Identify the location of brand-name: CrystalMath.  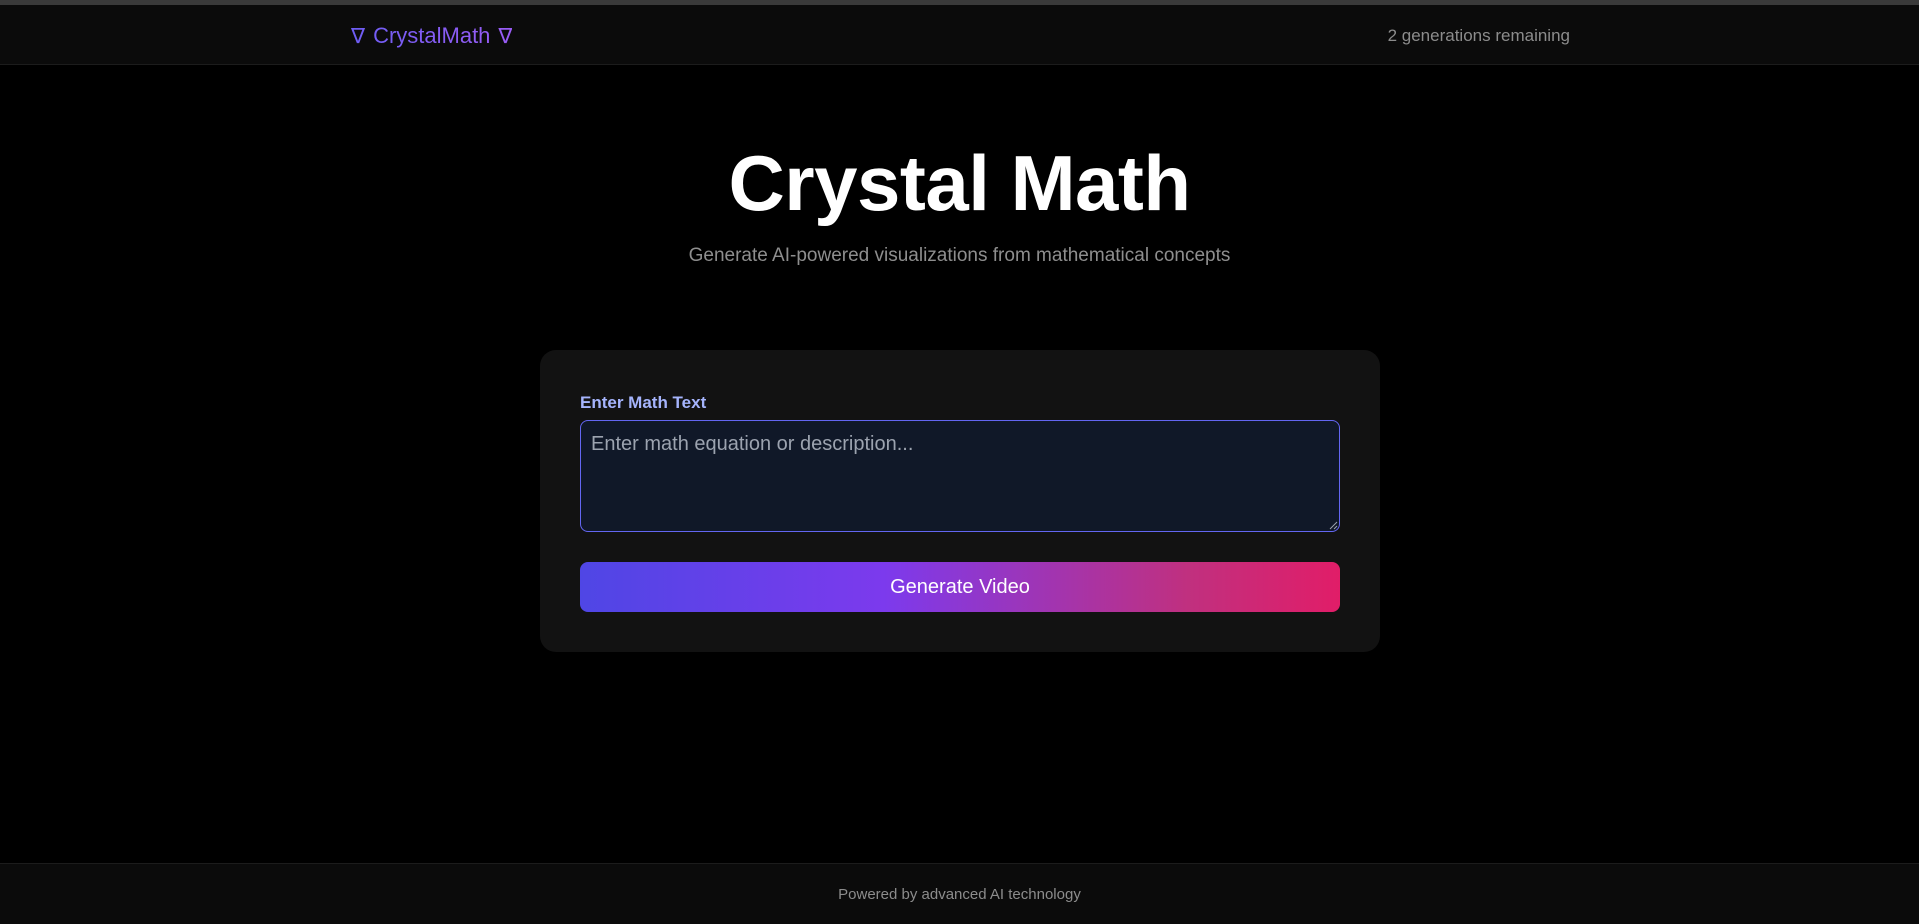
(432, 35).